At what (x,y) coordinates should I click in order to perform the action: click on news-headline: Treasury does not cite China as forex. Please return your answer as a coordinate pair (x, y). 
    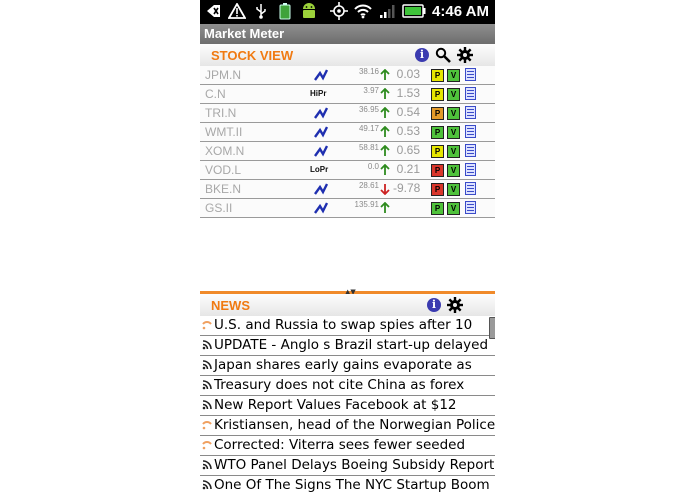
    Looking at the image, I should click on (339, 385).